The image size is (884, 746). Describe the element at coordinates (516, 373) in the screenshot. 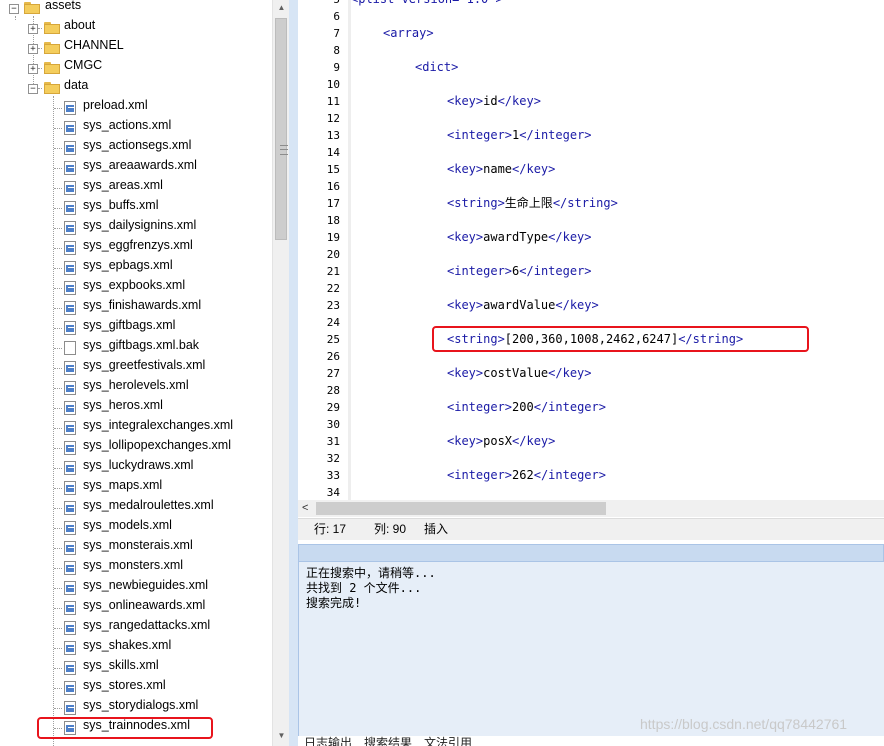

I see `xml-value: costValue` at that location.